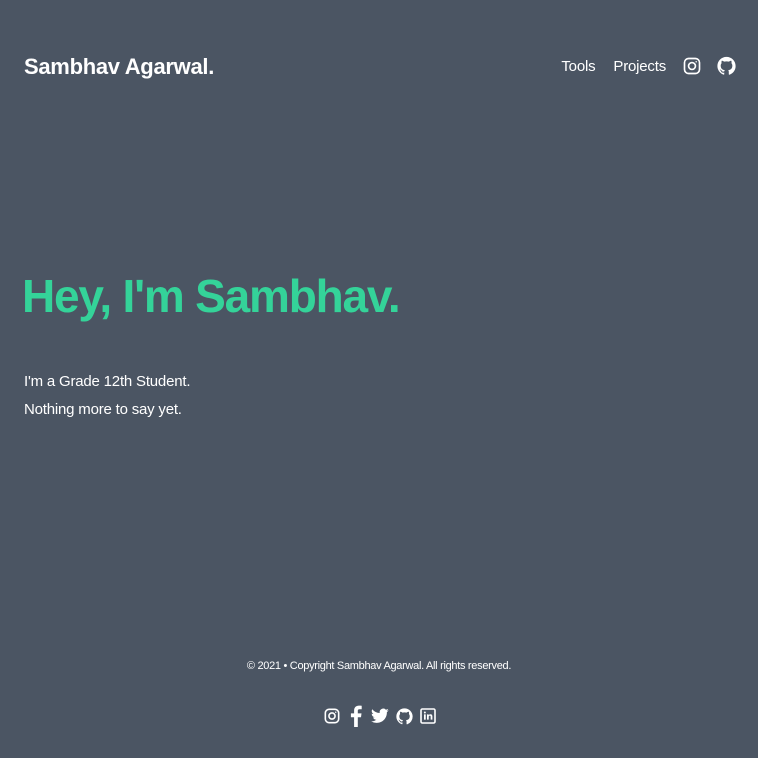  I want to click on nav-link-tools: Tools, so click(578, 66).